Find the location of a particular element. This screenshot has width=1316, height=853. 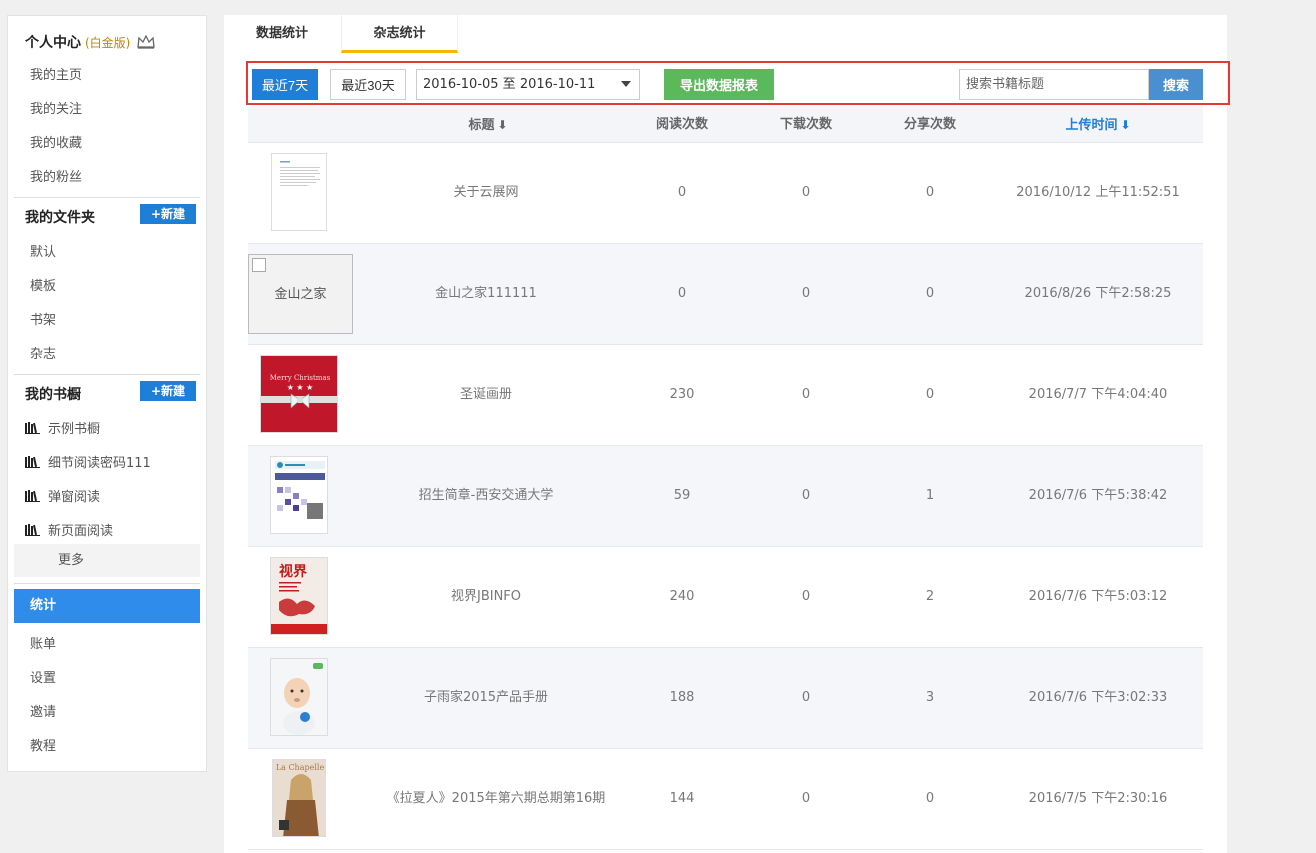

book-title: 招生简章-西安交通大学 is located at coordinates (486, 496).